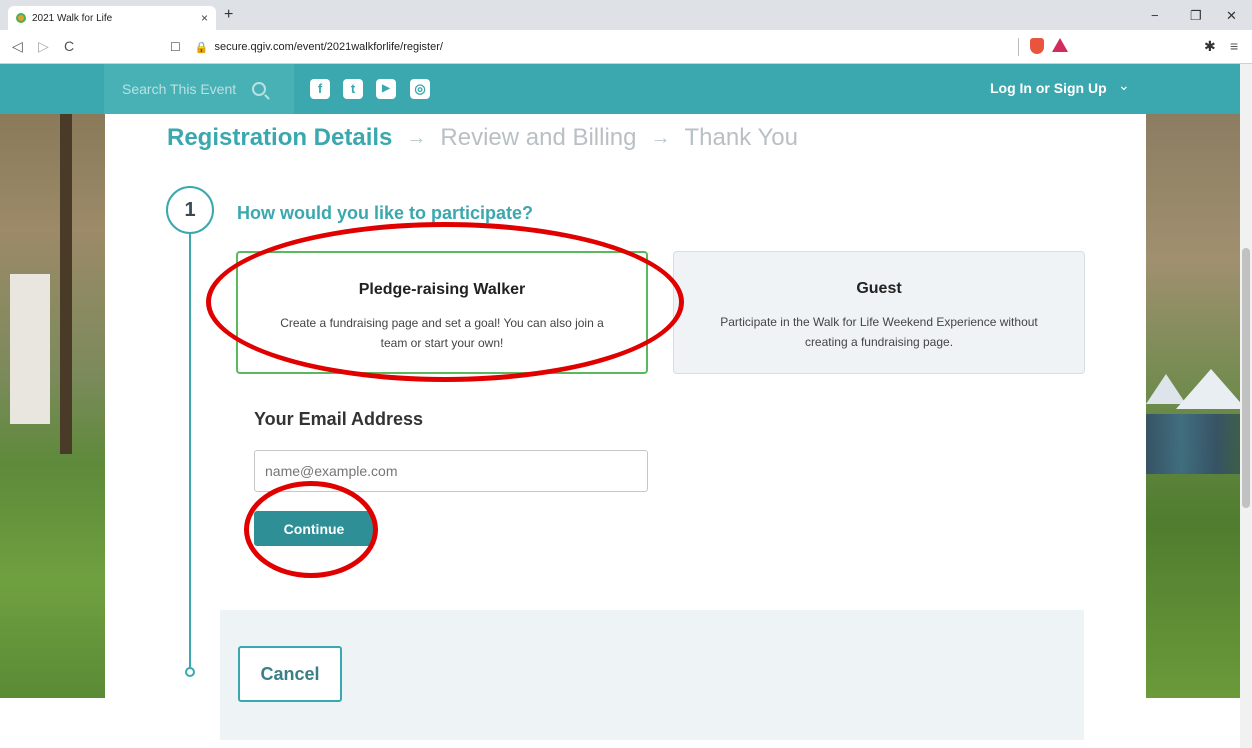 Image resolution: width=1252 pixels, height=748 pixels. Describe the element at coordinates (386, 89) in the screenshot. I see `youtube-icon: ▶` at that location.